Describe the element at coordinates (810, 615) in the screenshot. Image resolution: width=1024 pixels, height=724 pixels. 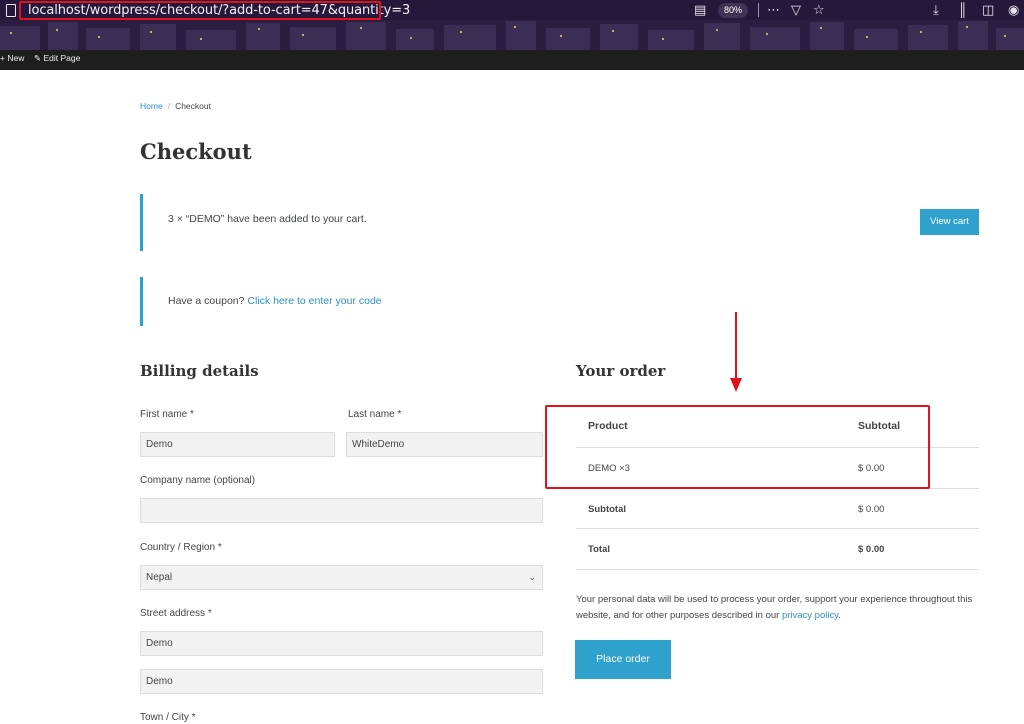
I see `privacy-policy-link: privacy policy` at that location.